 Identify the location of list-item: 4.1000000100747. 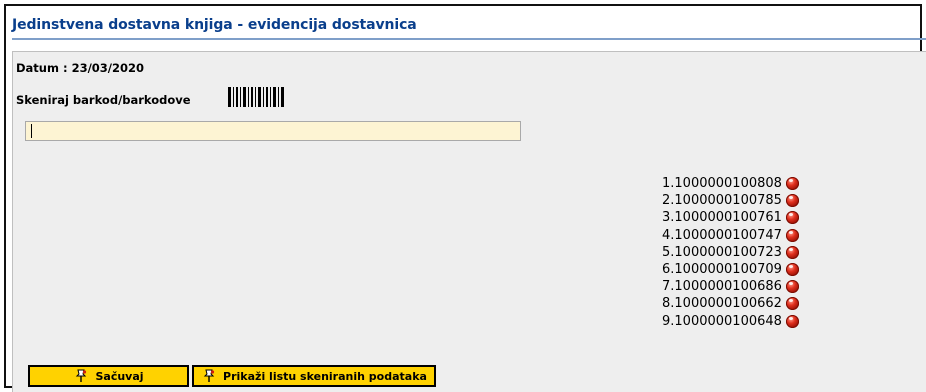
(730, 235).